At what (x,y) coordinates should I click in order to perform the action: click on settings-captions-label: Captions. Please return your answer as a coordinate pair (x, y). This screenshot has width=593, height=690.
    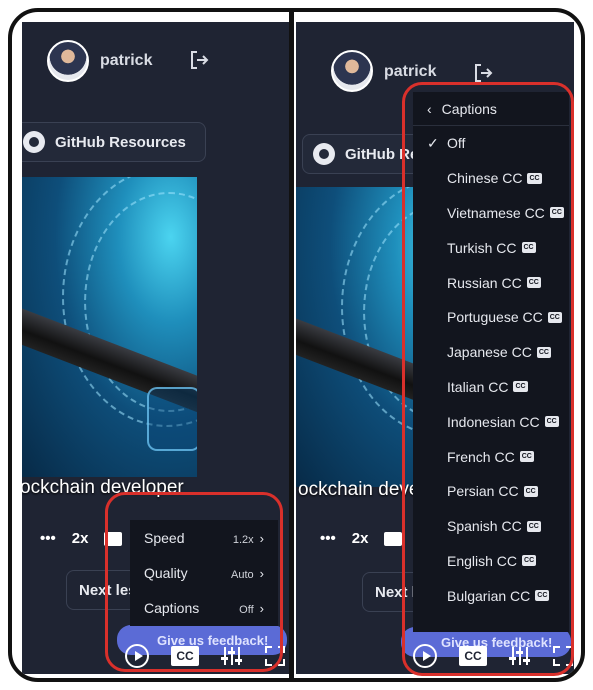
    Looking at the image, I should click on (172, 607).